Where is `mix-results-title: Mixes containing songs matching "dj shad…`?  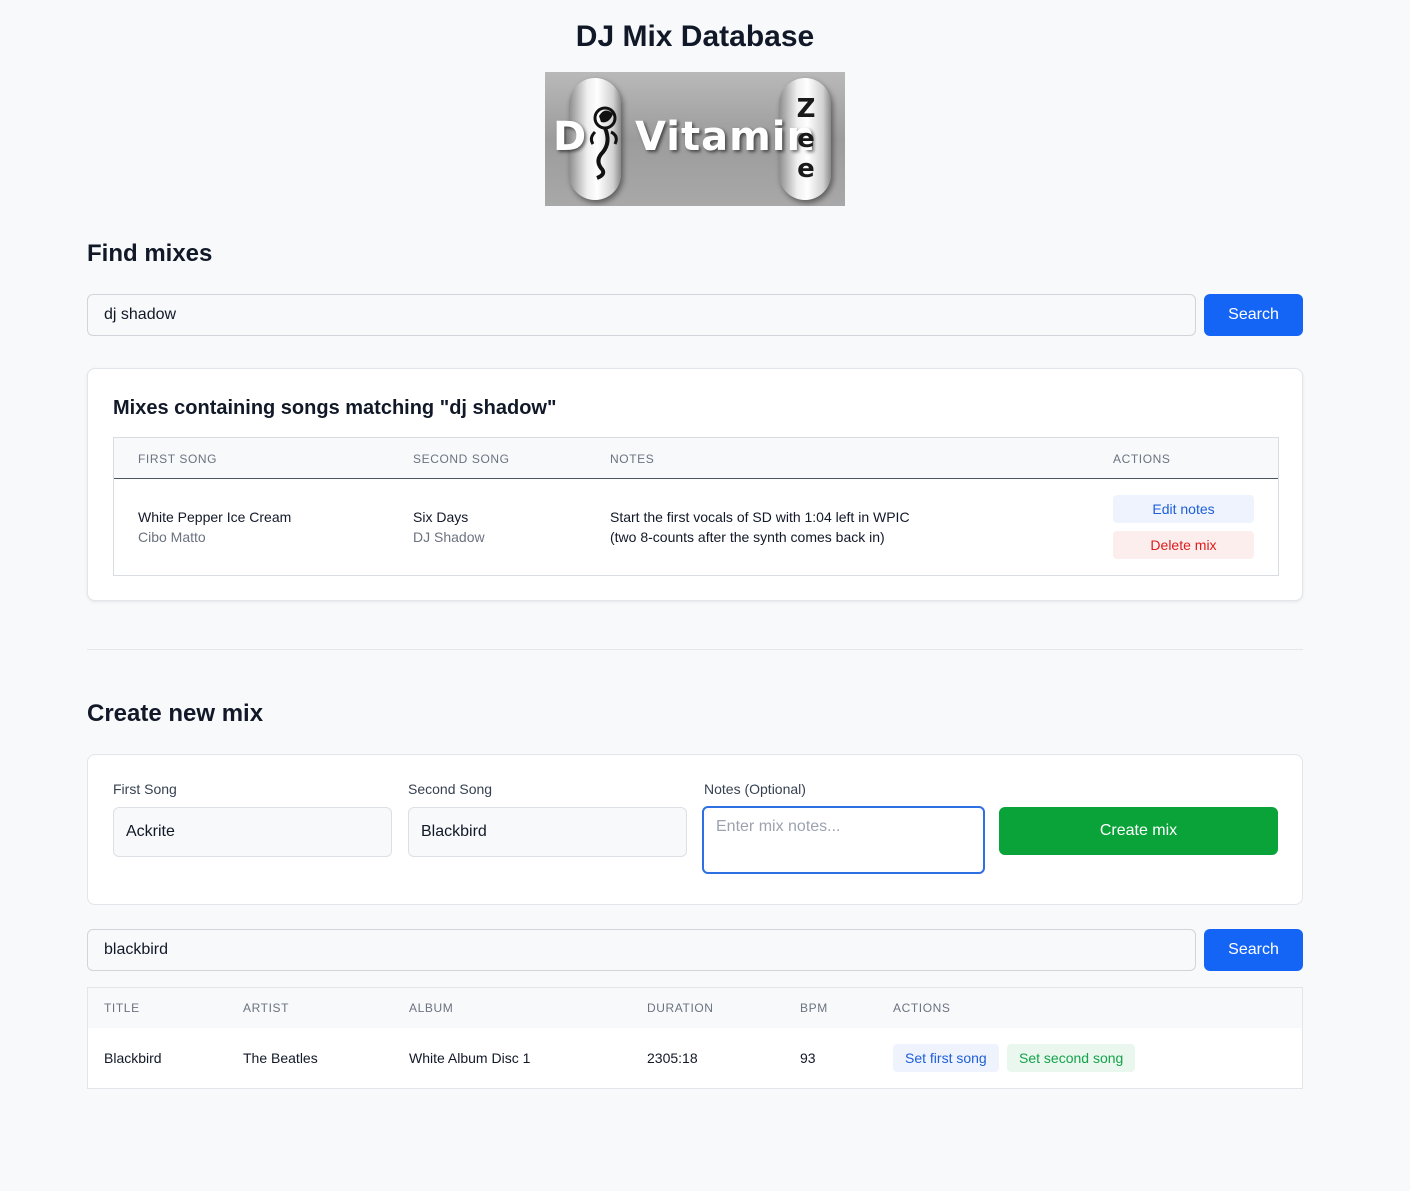 mix-results-title: Mixes containing songs matching "dj shad… is located at coordinates (335, 408).